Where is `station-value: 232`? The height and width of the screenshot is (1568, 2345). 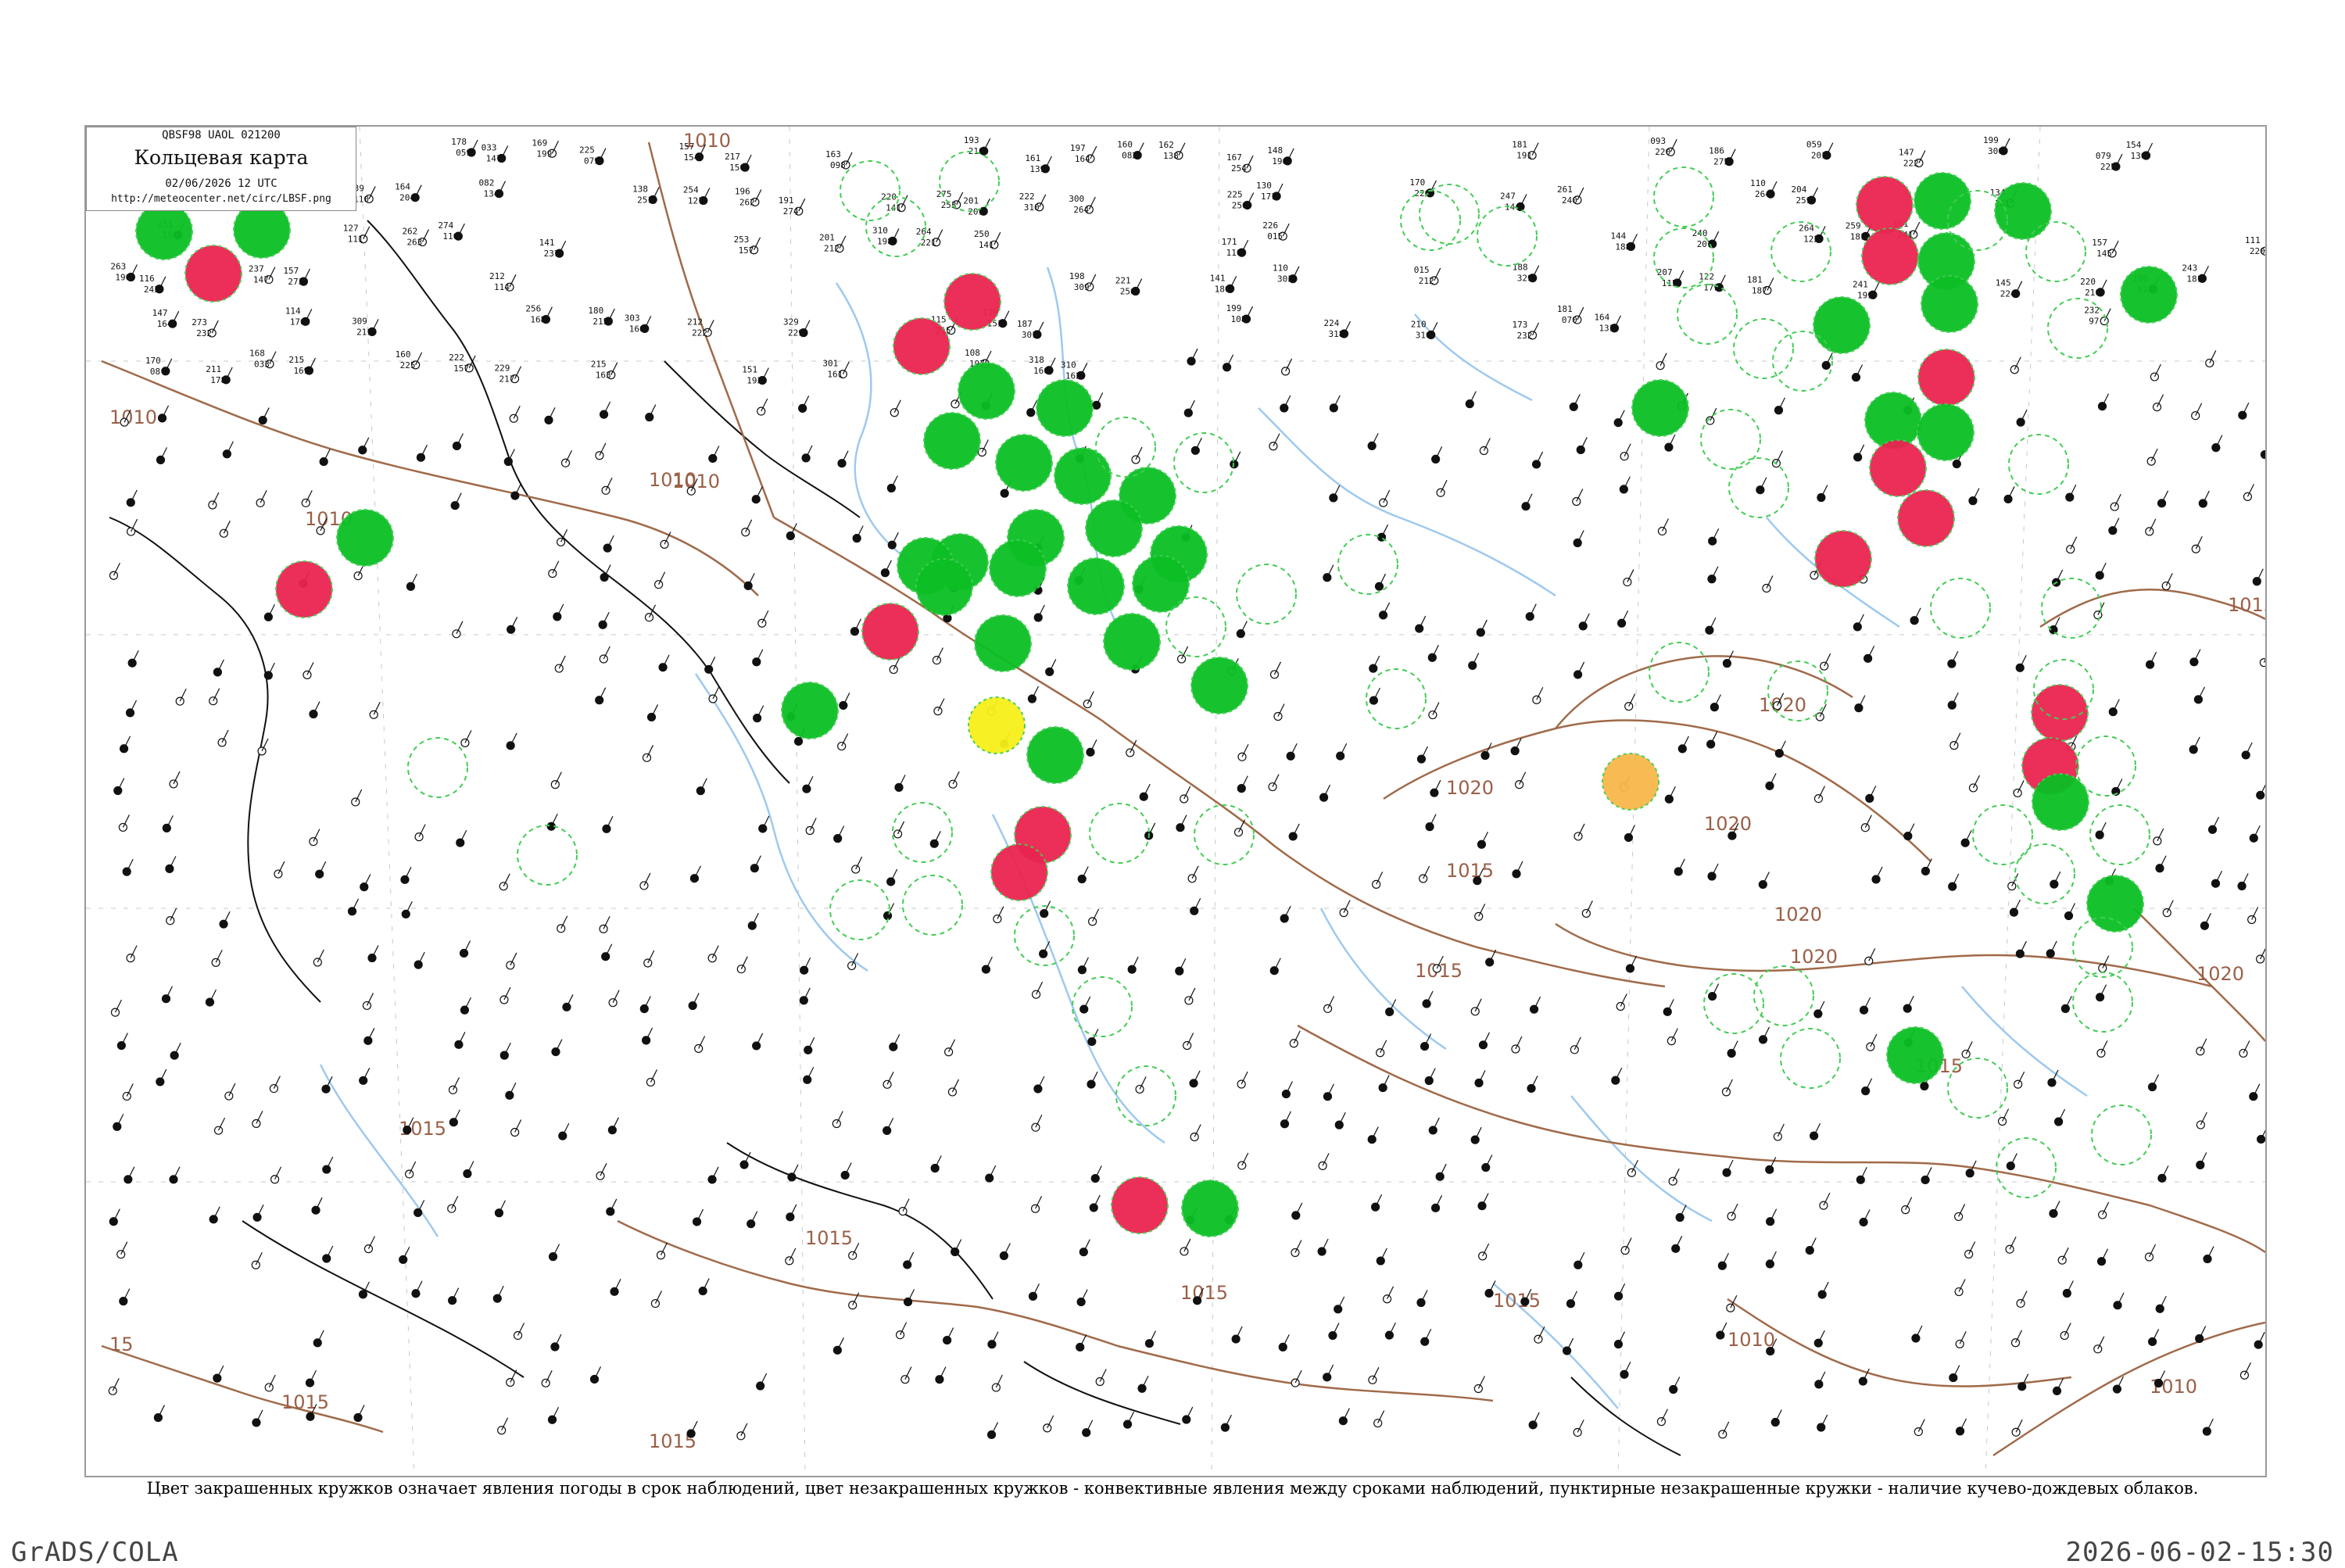 station-value: 232 is located at coordinates (1525, 336).